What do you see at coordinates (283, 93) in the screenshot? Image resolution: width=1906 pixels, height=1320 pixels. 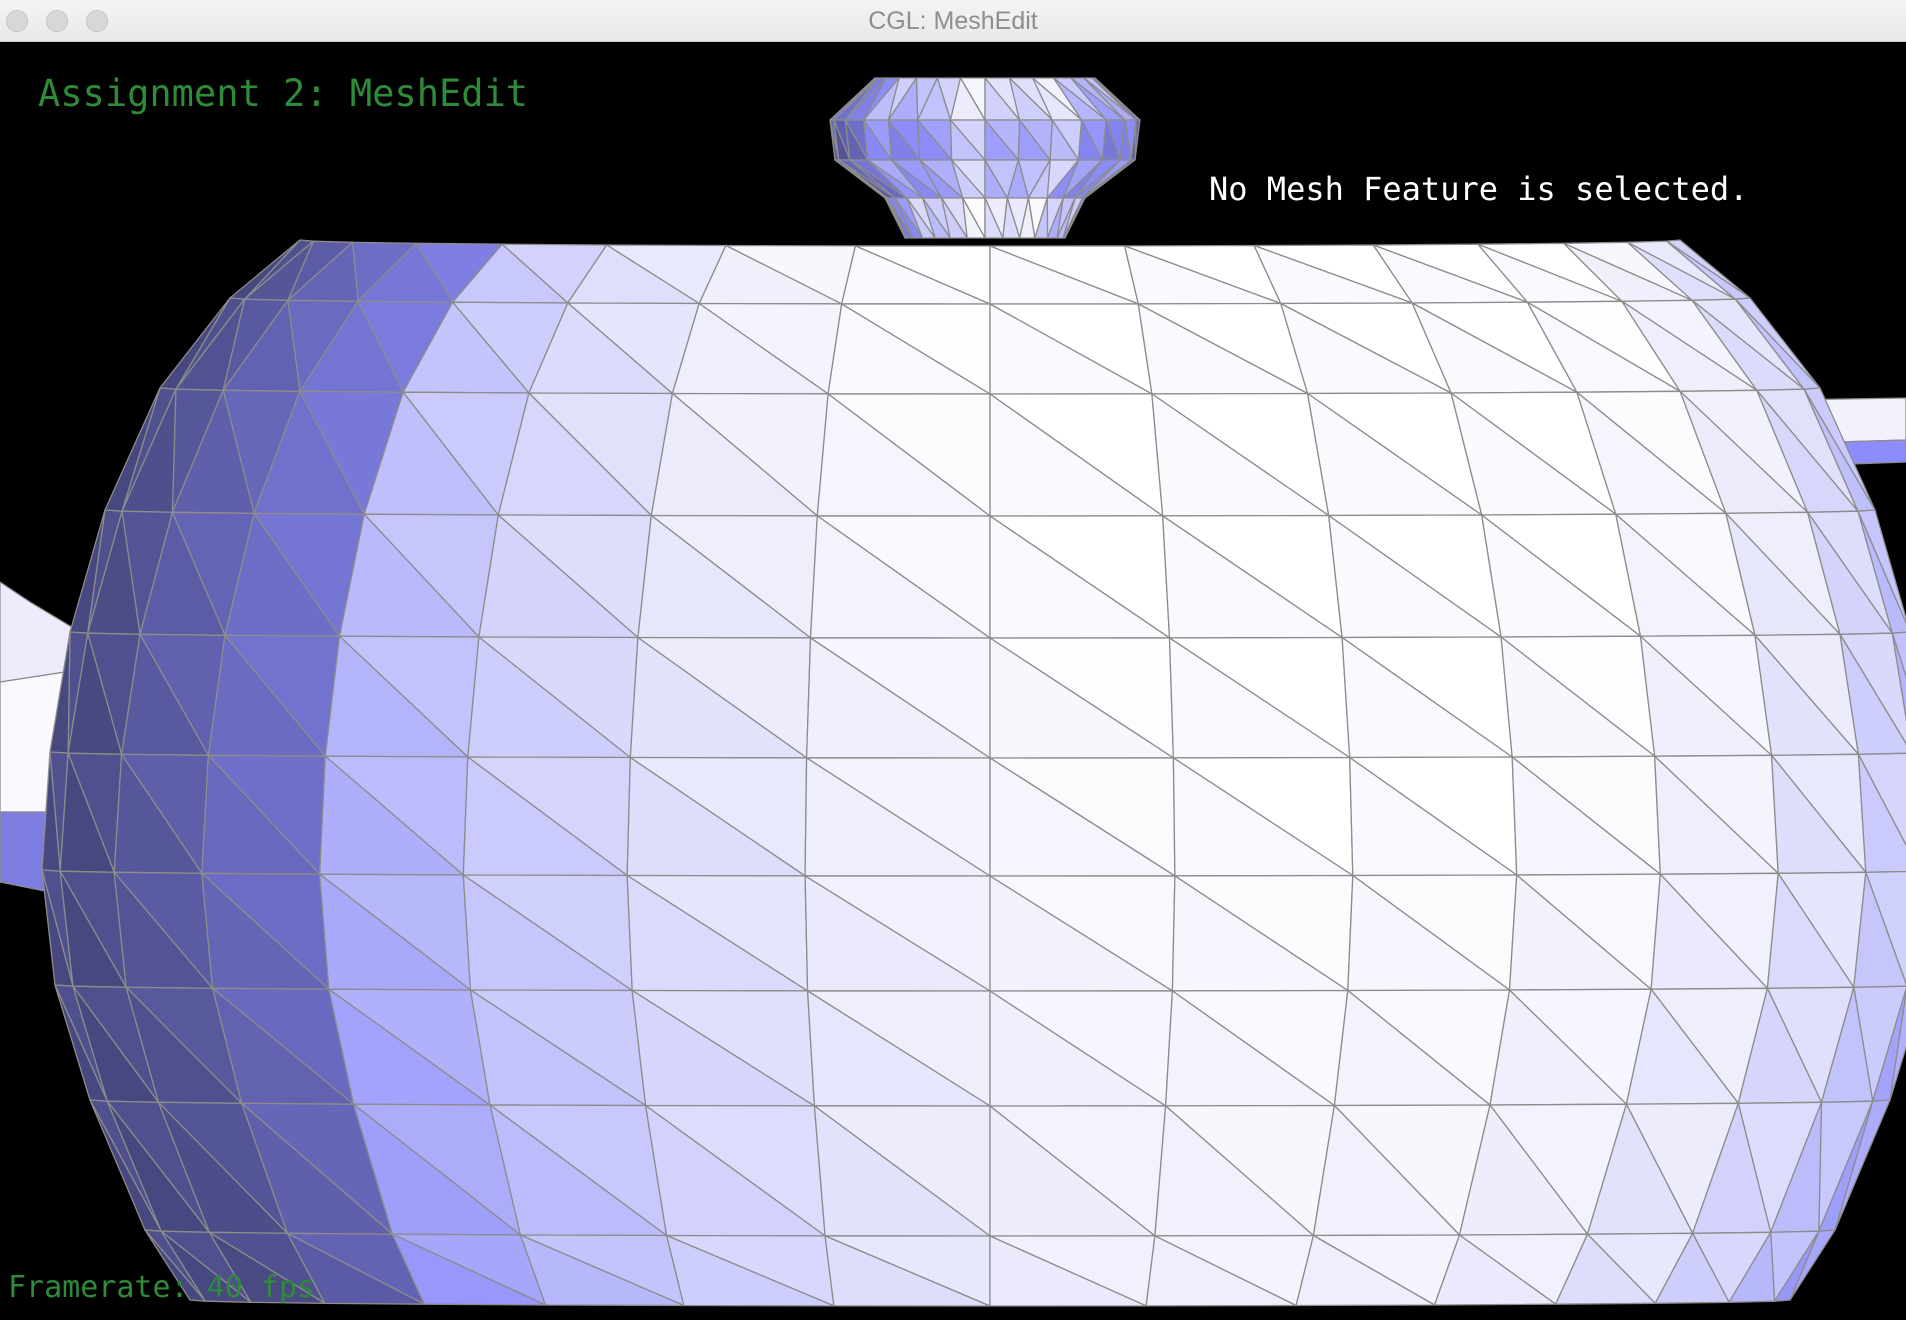 I see `assignment-title: Assignment 2: MeshEdit` at bounding box center [283, 93].